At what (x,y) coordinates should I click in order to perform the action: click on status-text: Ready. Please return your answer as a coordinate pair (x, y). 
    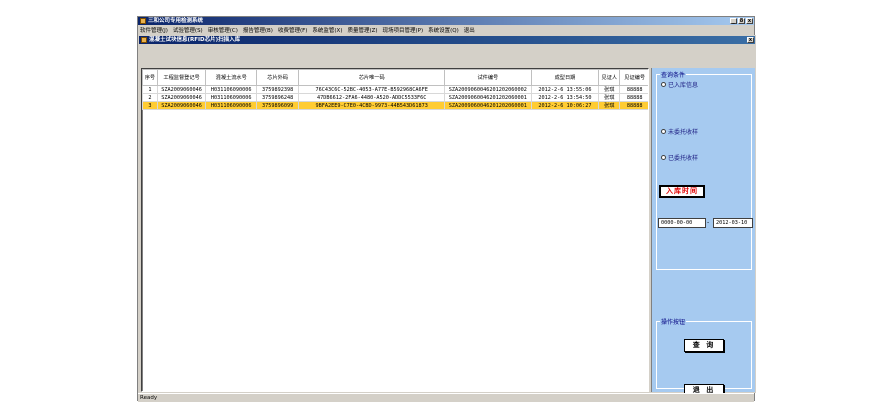
    Looking at the image, I should click on (149, 398).